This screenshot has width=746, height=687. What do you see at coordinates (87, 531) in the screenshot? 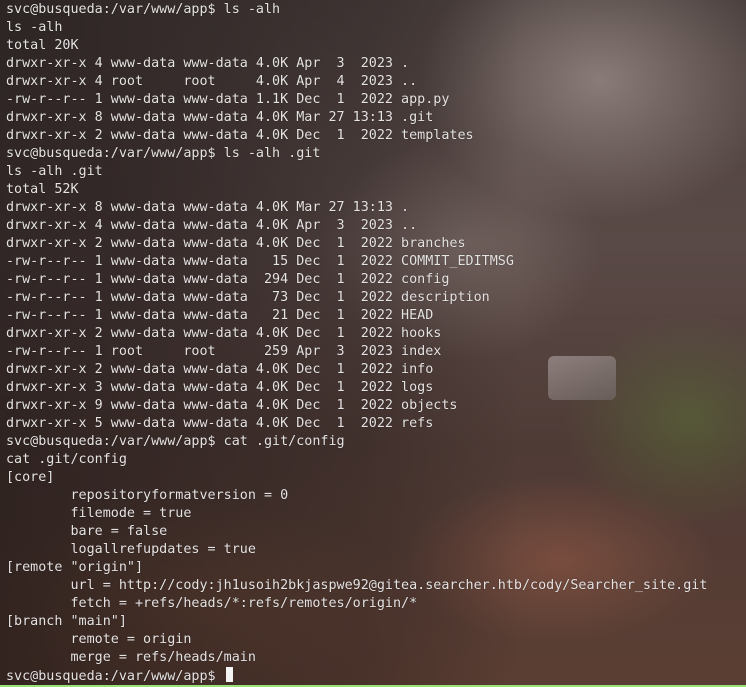
I see `terminal-line: bare = false` at bounding box center [87, 531].